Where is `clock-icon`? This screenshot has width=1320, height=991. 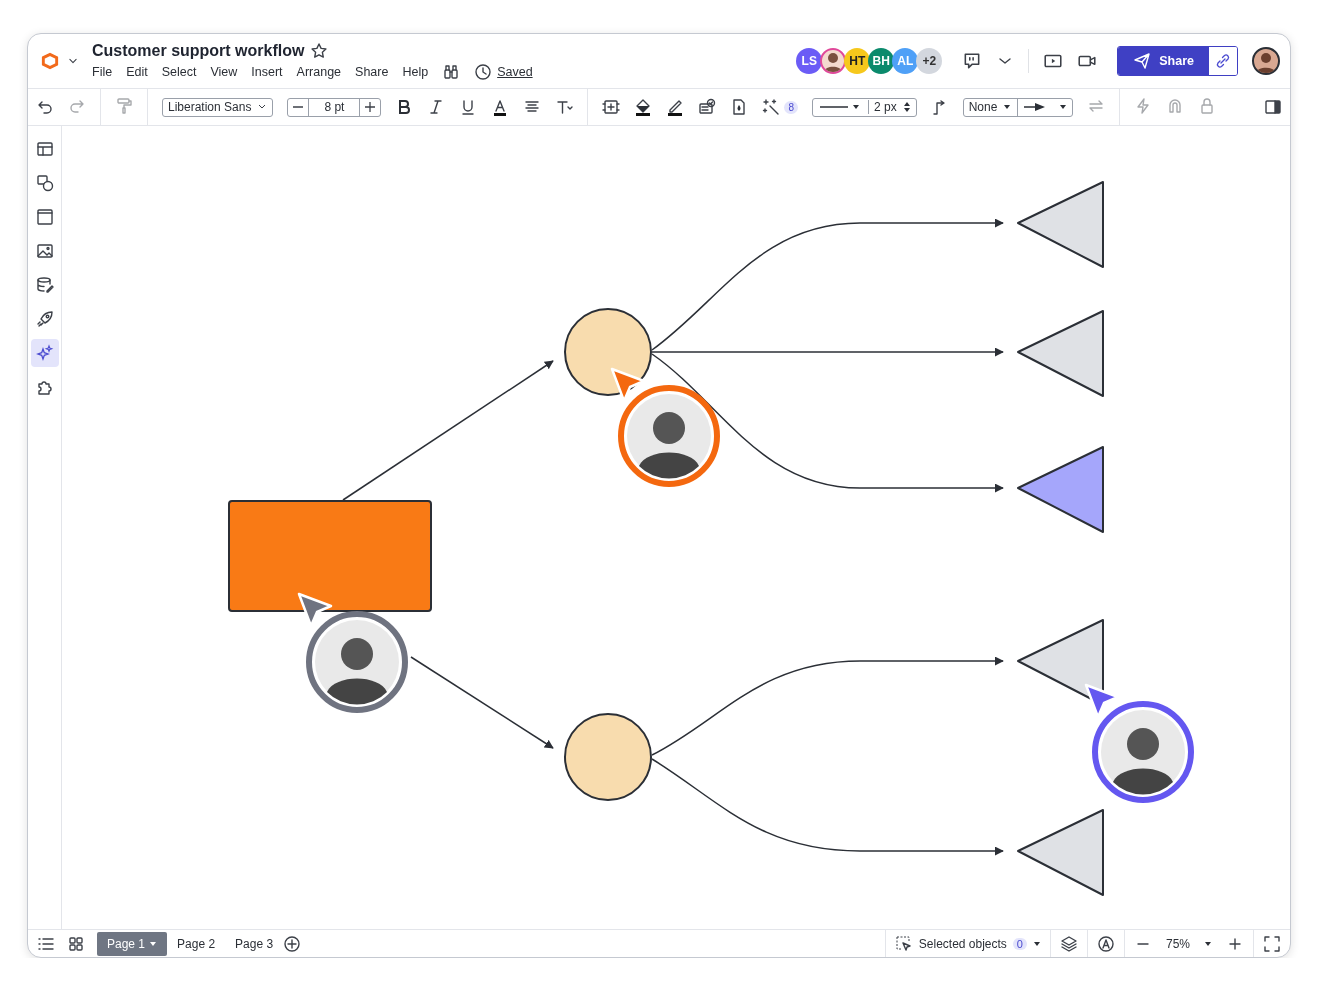
clock-icon is located at coordinates (483, 71).